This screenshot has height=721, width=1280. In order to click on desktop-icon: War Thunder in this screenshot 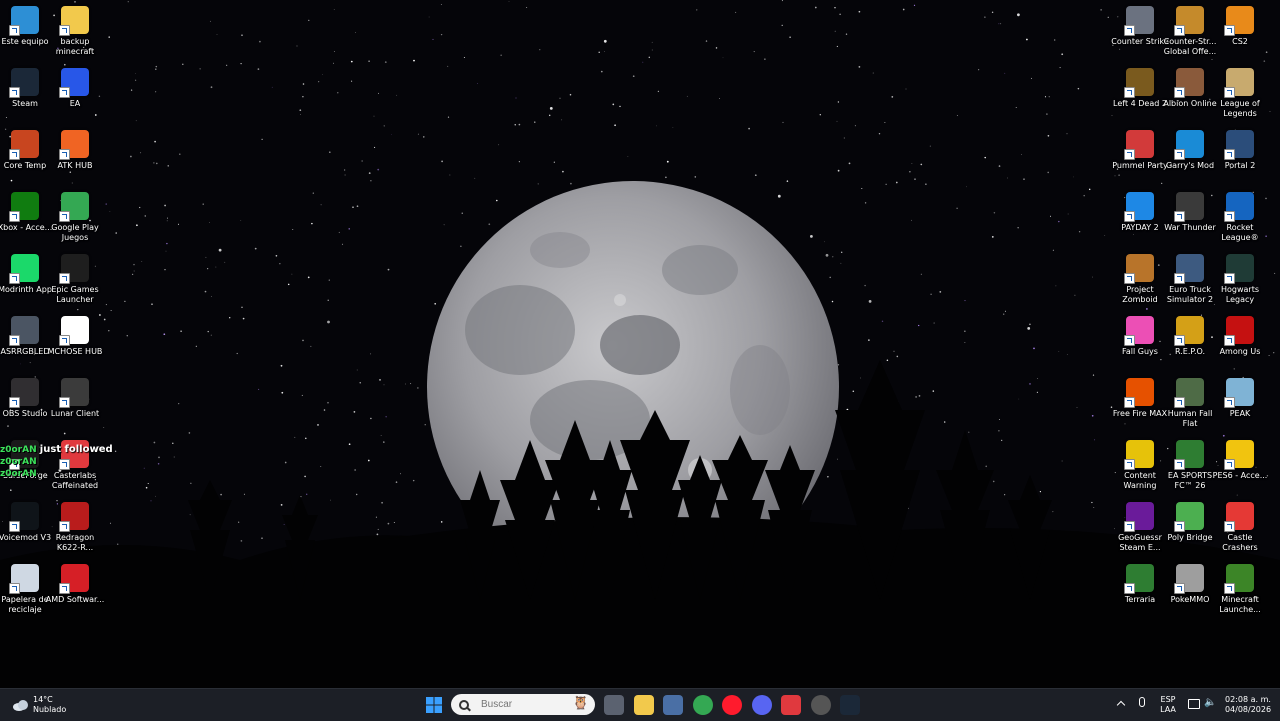, I will do `click(1190, 210)`.